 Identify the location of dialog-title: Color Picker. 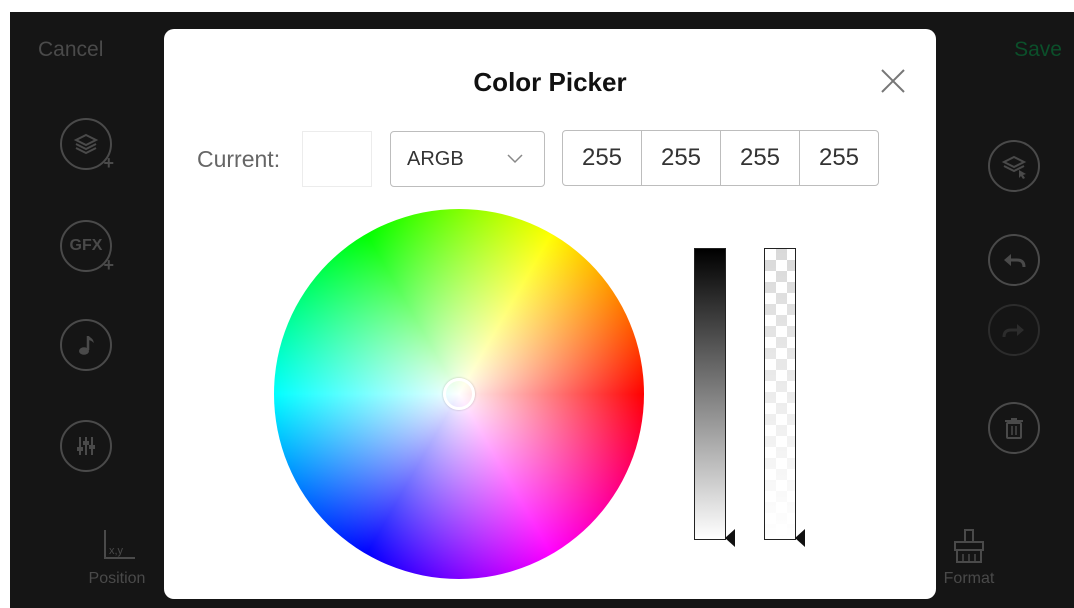
(550, 82).